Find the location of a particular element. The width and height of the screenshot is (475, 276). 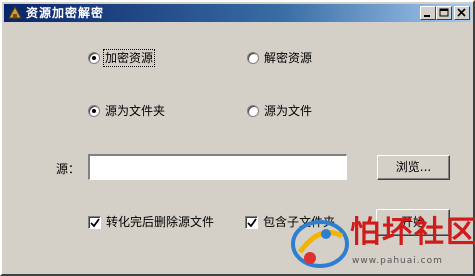

radio-source-file: 源为文件 is located at coordinates (279, 111).